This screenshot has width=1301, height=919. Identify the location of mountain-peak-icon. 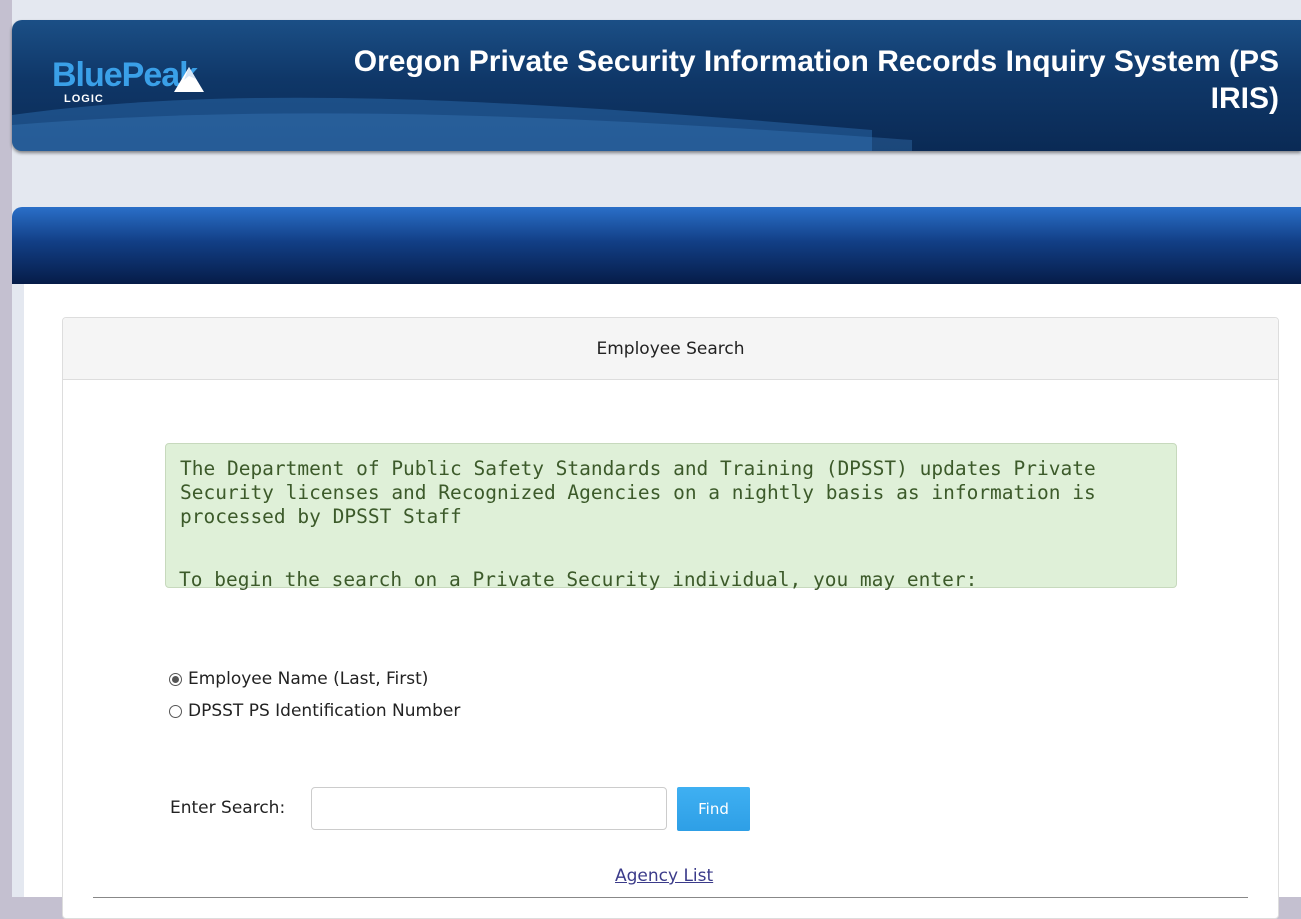
(189, 79).